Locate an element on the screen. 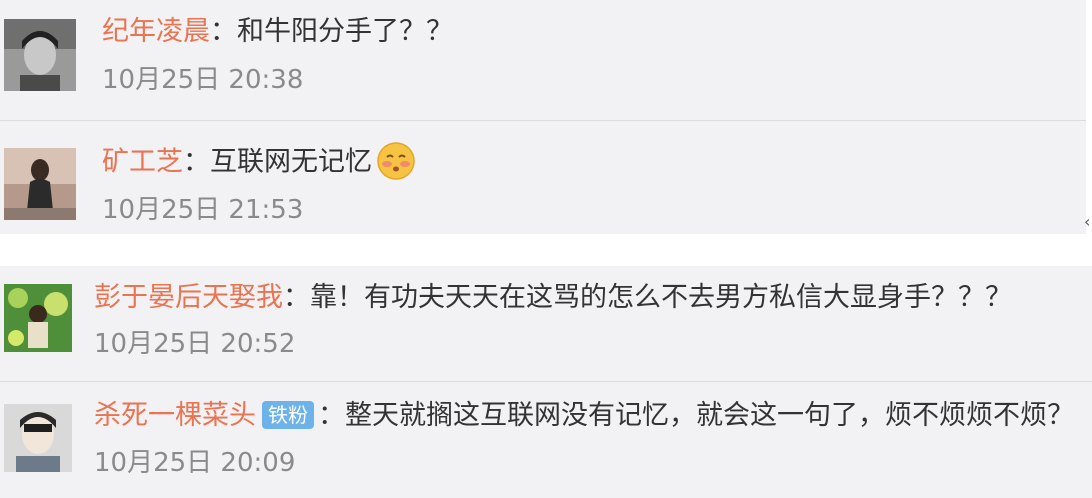  username-link: 纪年凌晨 is located at coordinates (156, 31).